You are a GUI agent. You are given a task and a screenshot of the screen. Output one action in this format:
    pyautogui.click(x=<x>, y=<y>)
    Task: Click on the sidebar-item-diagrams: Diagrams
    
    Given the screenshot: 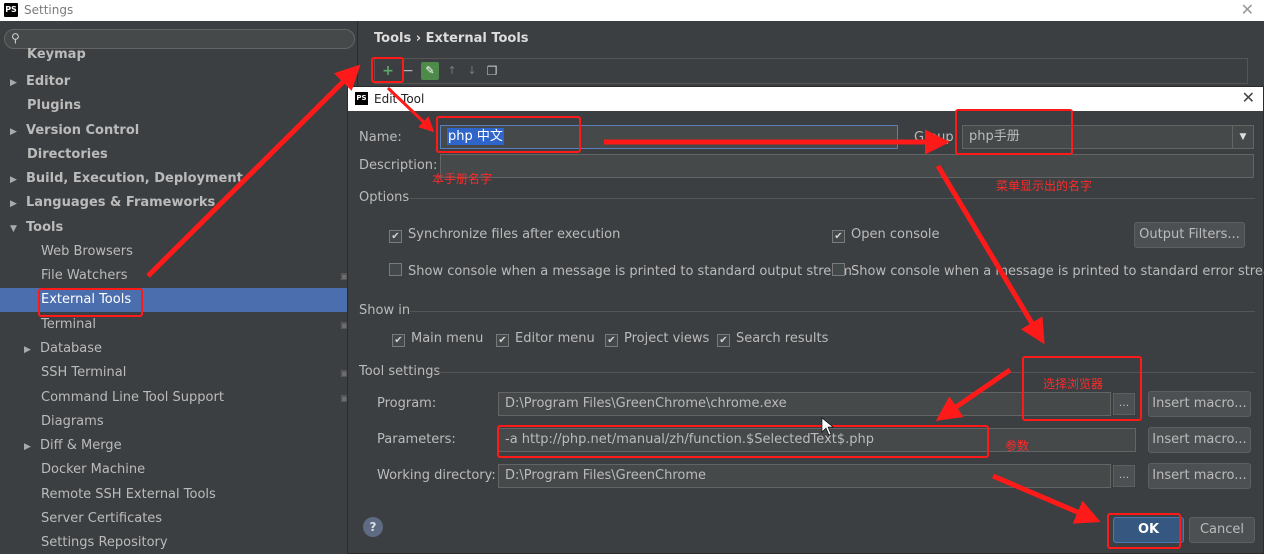 What is the action you would take?
    pyautogui.click(x=72, y=422)
    